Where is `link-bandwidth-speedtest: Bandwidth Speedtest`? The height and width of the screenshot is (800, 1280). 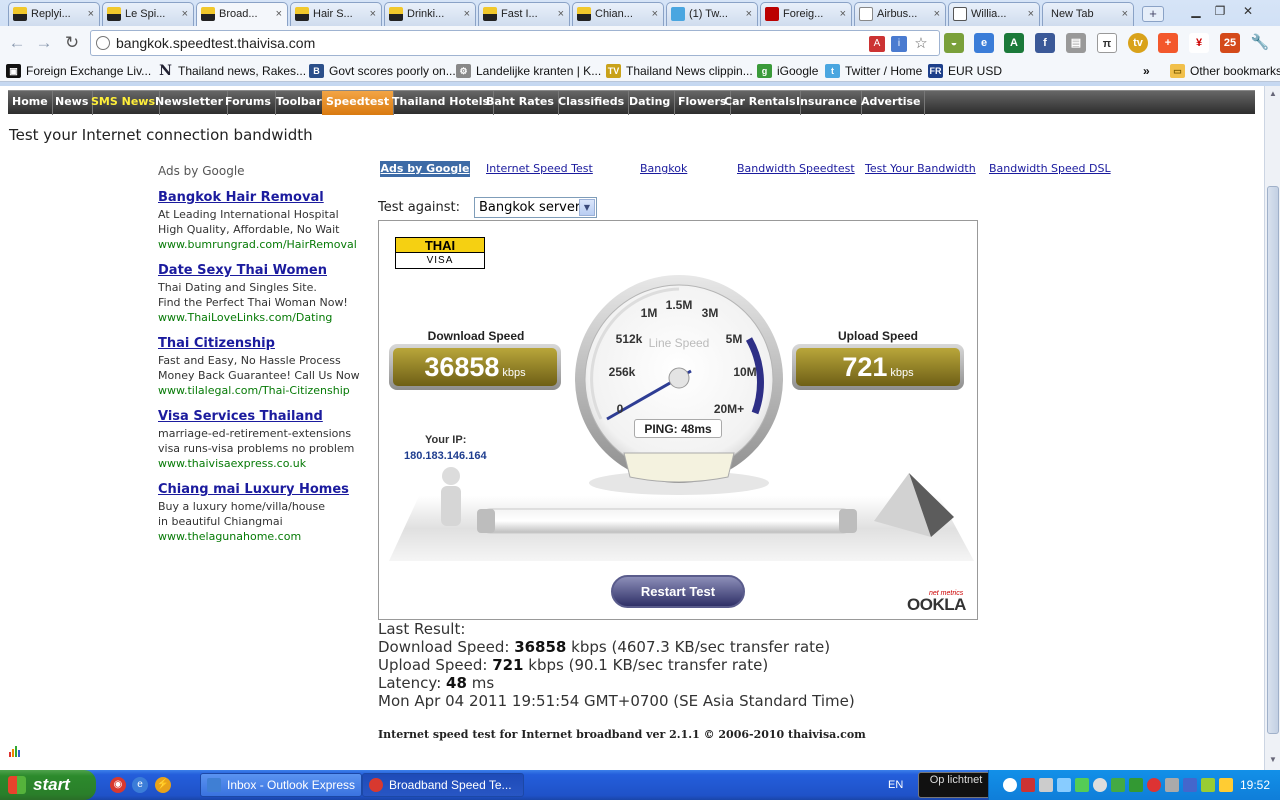 link-bandwidth-speedtest: Bandwidth Speedtest is located at coordinates (796, 168).